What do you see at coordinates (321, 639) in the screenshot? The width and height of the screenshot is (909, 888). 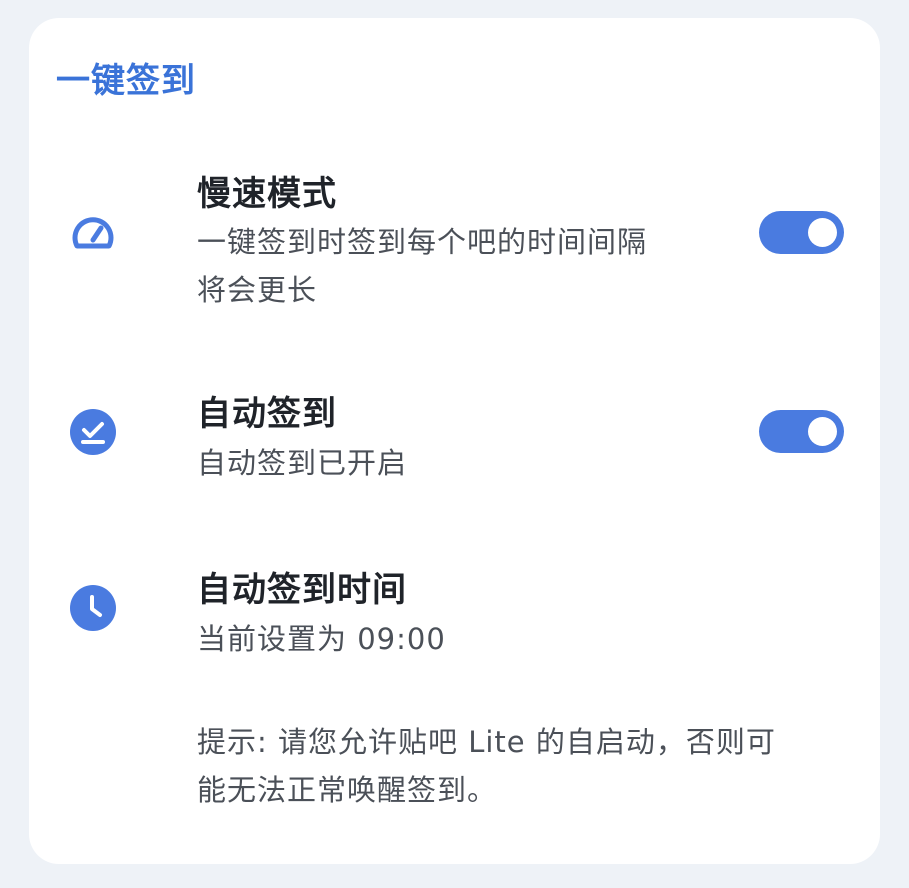 I see `auto-sign-time-subtitle: 当前设置为 09:00` at bounding box center [321, 639].